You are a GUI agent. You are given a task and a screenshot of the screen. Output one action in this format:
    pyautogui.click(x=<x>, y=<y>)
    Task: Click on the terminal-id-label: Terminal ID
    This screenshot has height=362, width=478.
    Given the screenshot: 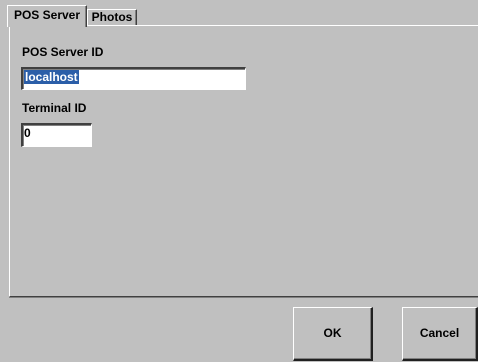 What is the action you would take?
    pyautogui.click(x=54, y=108)
    